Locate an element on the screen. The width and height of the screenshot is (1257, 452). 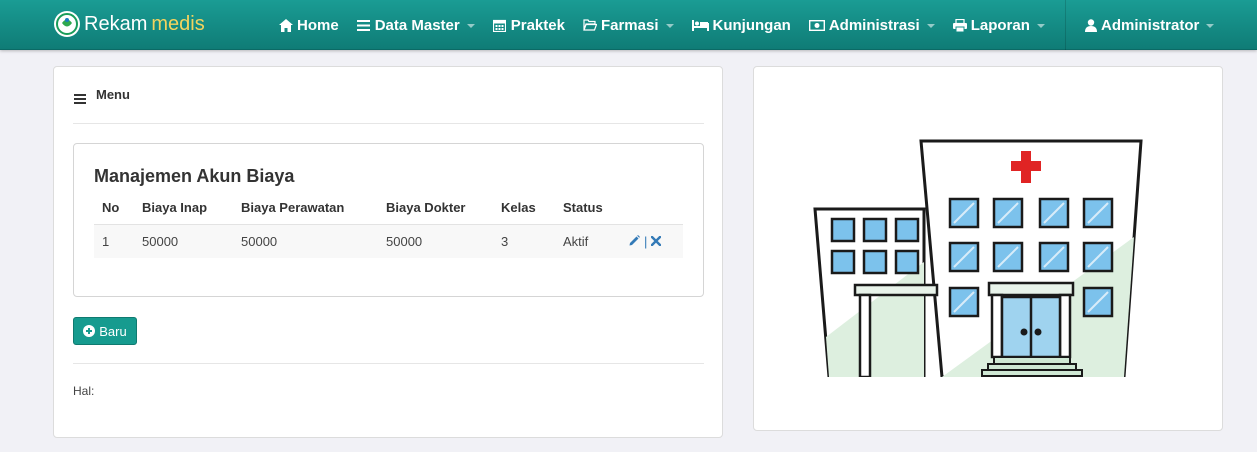
delete-x-icon is located at coordinates (656, 241).